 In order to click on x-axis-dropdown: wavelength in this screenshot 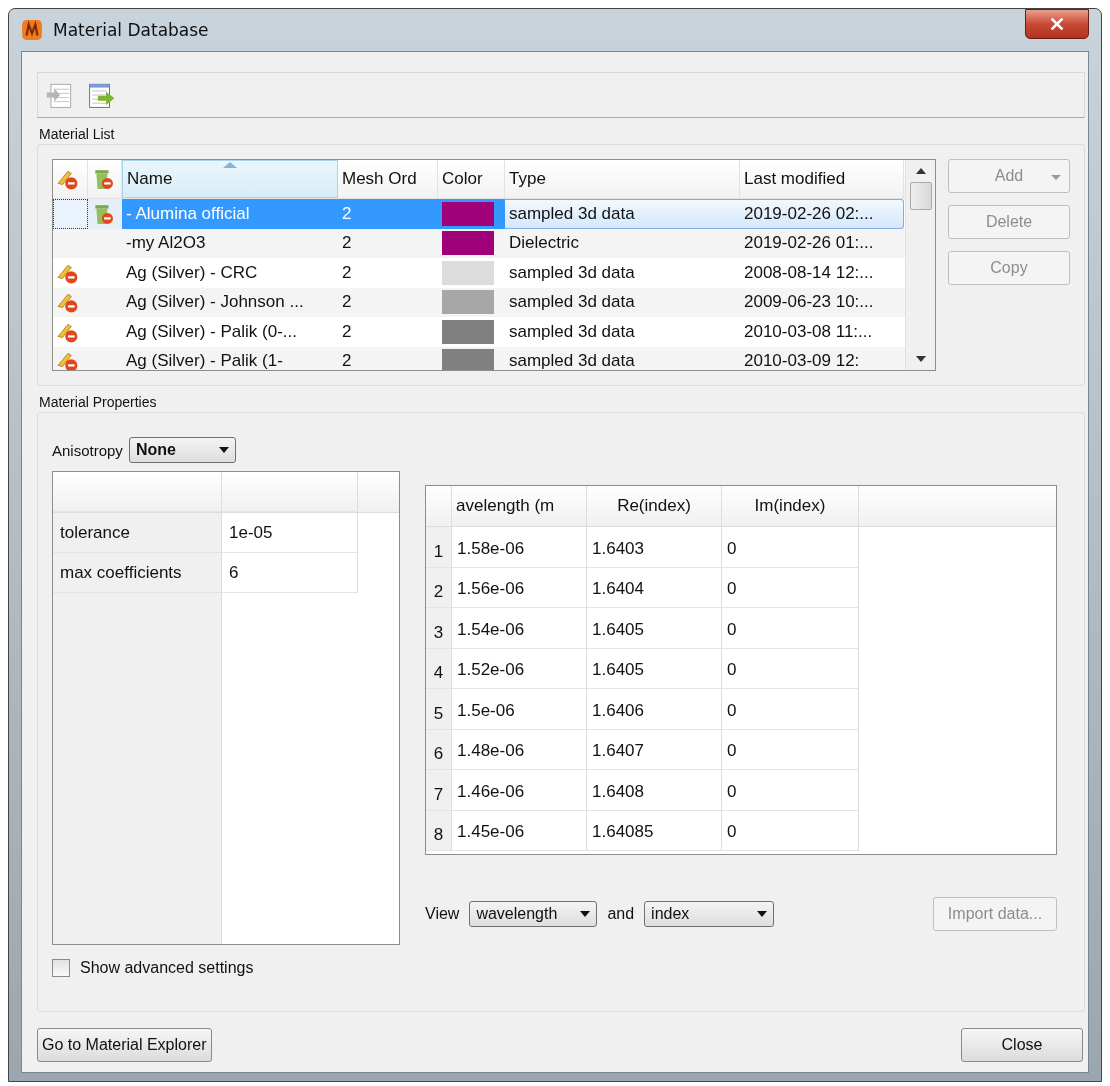, I will do `click(533, 914)`.